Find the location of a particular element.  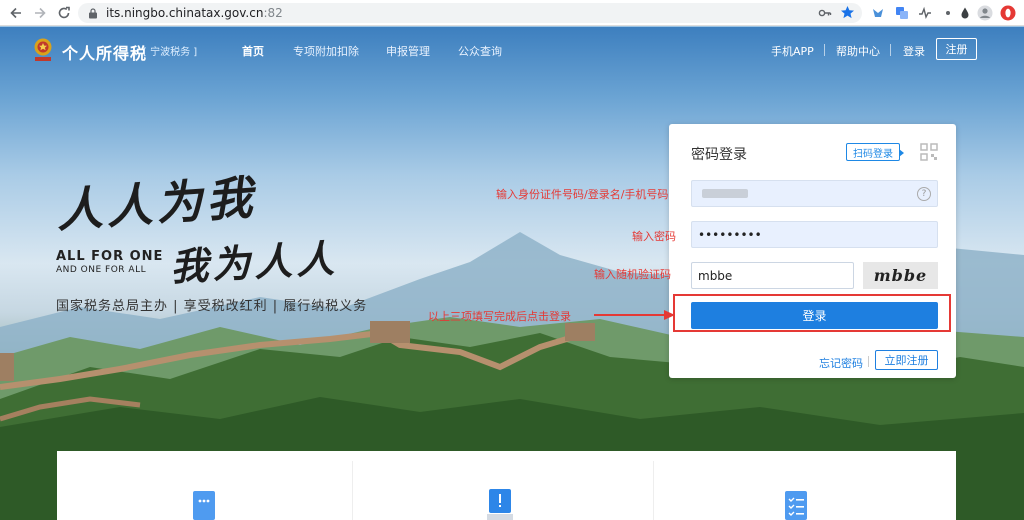

mobile-app-link: 手机APP is located at coordinates (792, 51).